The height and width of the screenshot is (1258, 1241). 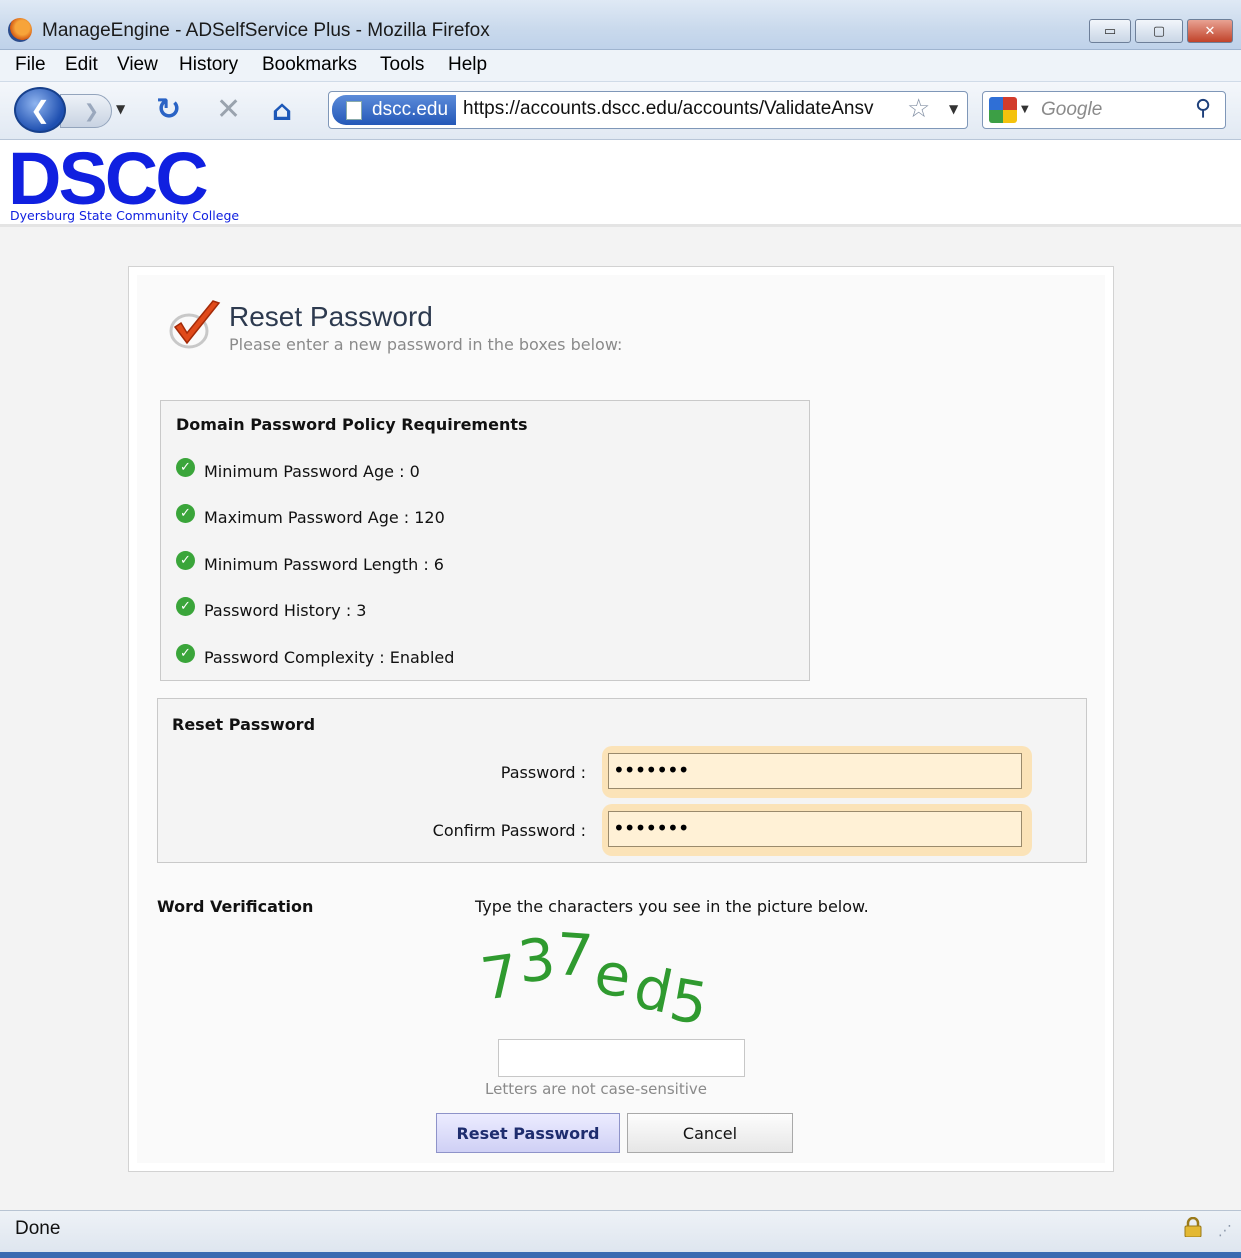 I want to click on status-bar: Done ⋰, so click(x=620, y=1234).